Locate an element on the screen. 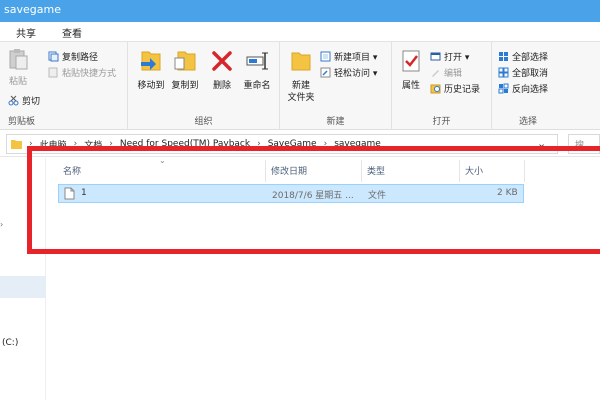 The height and width of the screenshot is (400, 600). paste-button: 粘贴 is located at coordinates (18, 68).